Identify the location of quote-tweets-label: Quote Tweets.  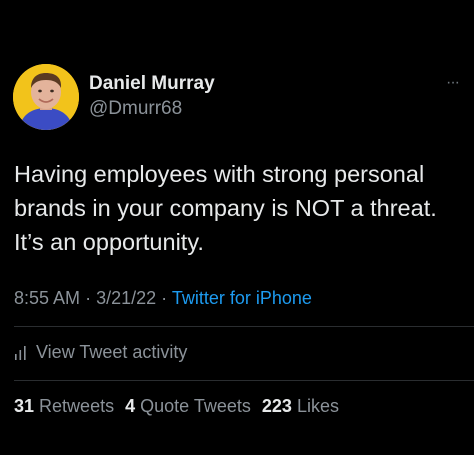
(195, 406).